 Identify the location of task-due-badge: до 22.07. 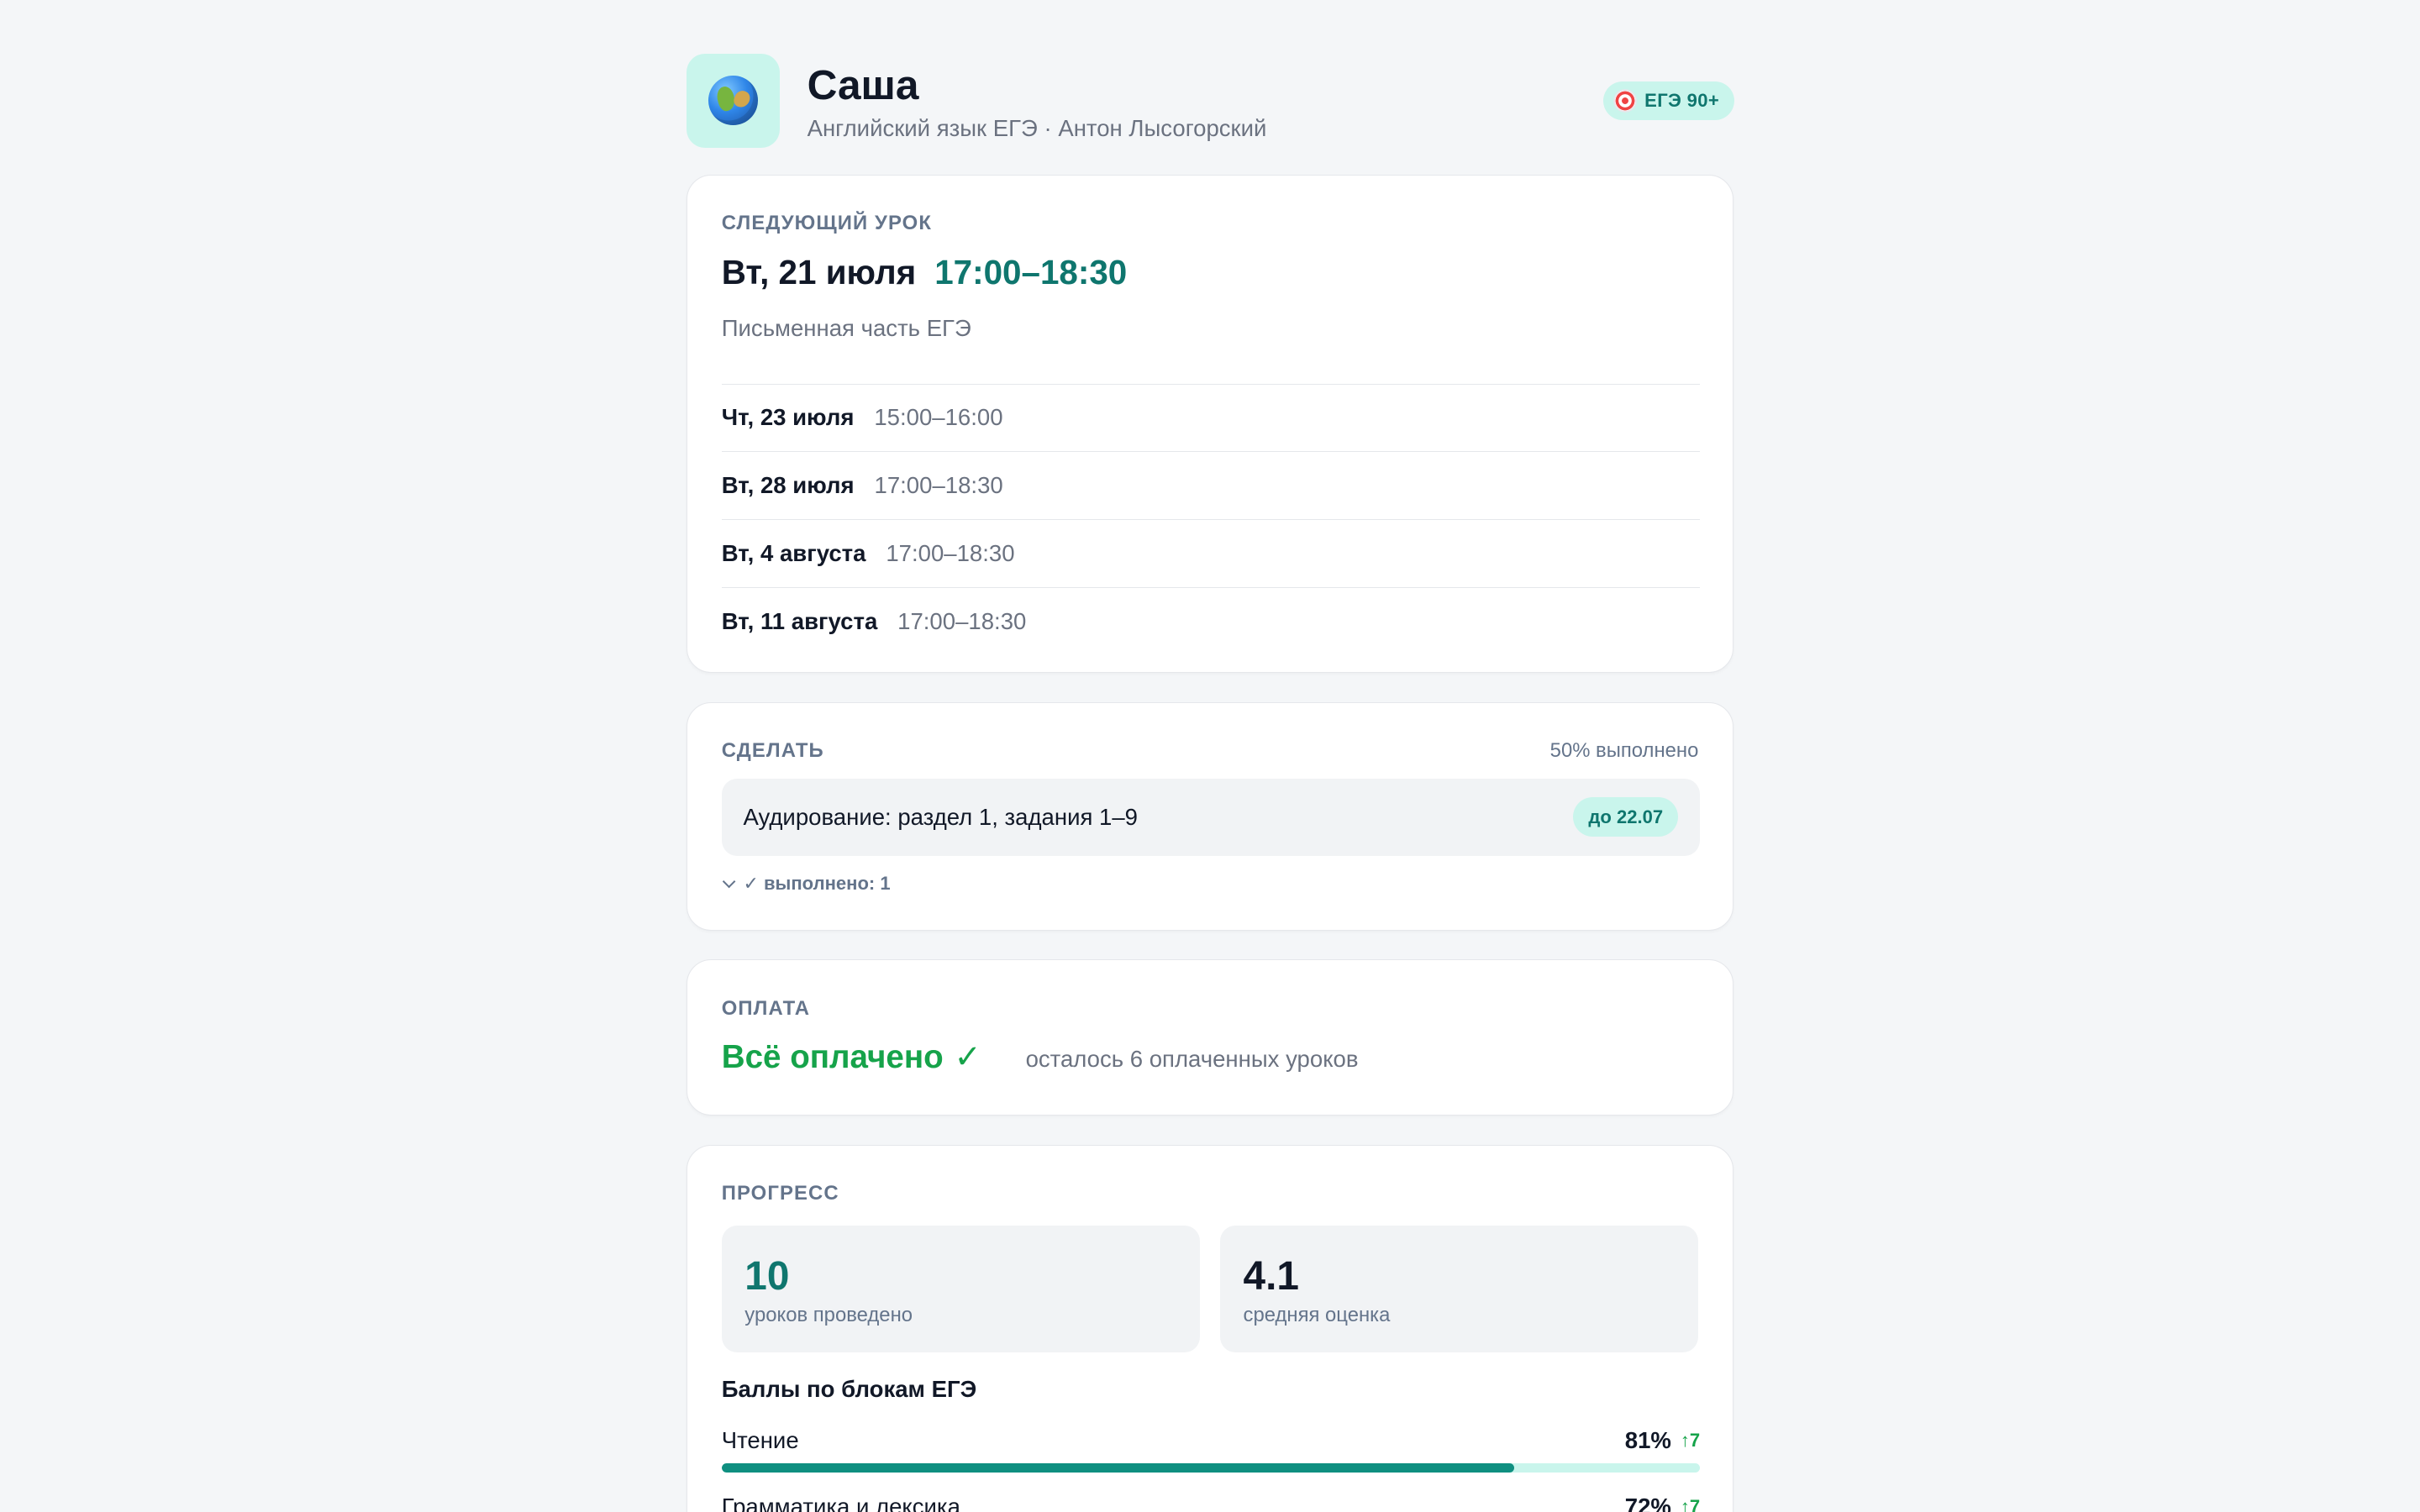
(1626, 816).